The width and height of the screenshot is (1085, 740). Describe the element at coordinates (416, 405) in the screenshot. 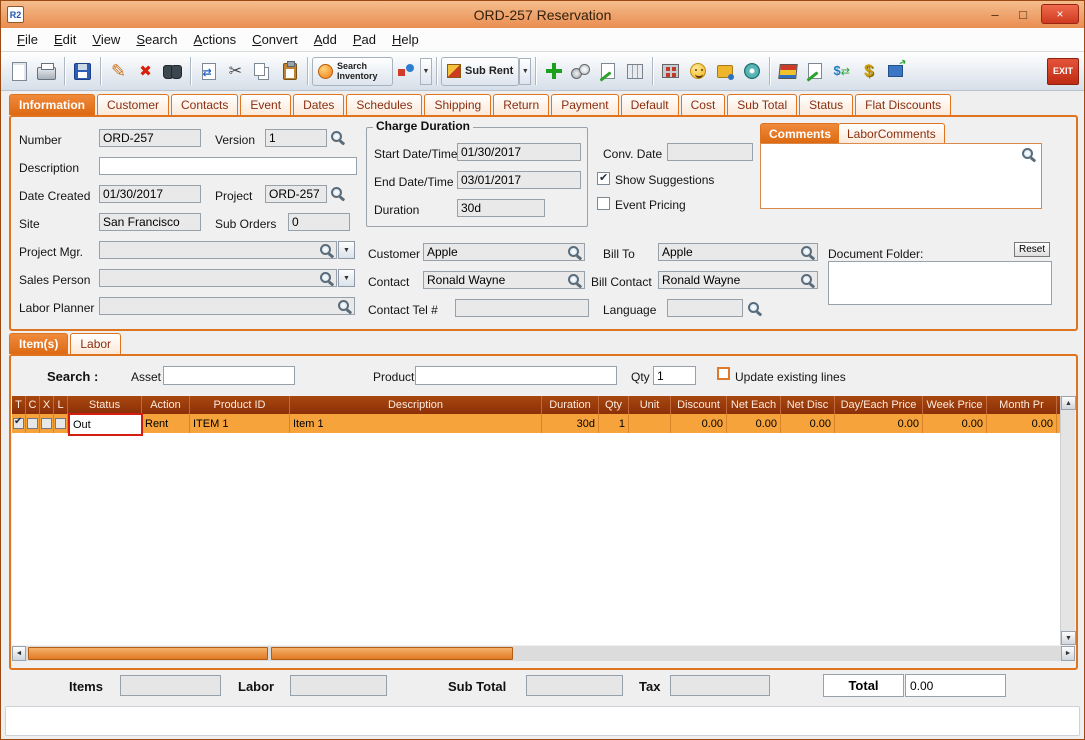

I see `header-cell: Description` at that location.